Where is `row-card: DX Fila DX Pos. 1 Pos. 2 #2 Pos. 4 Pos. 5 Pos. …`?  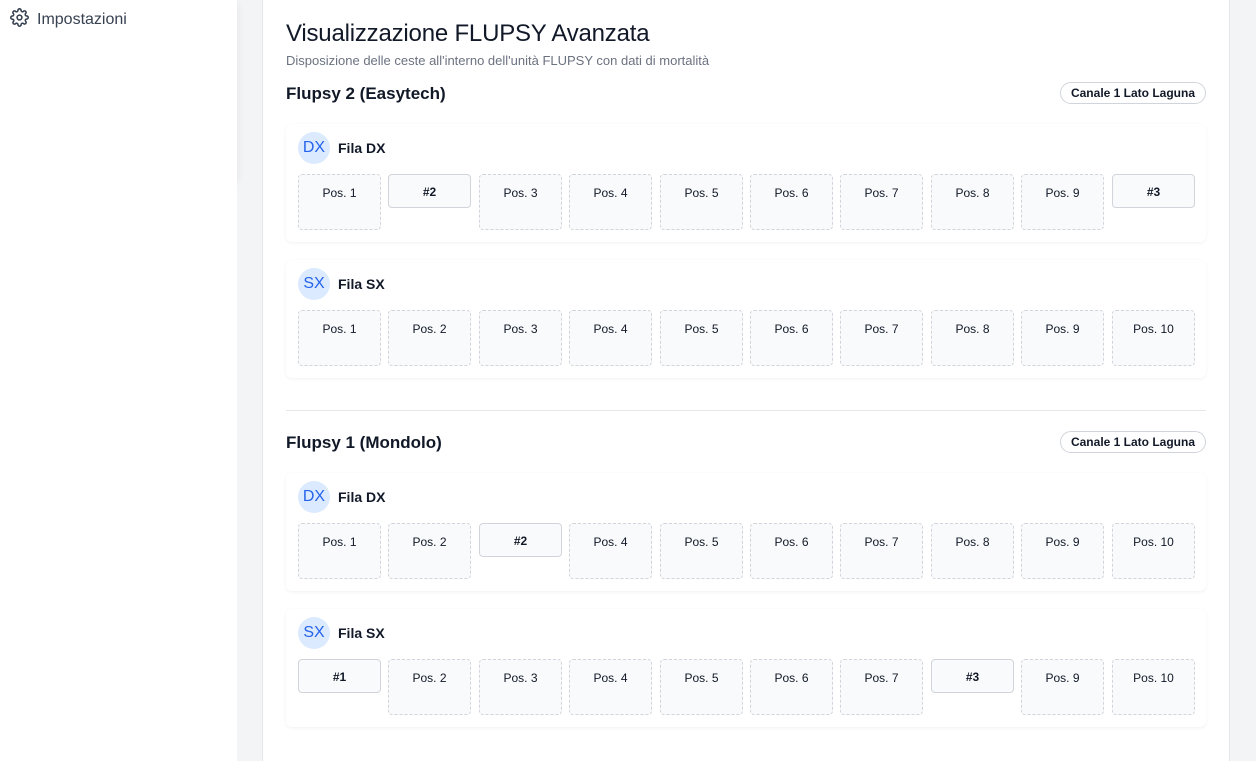 row-card: DX Fila DX Pos. 1 Pos. 2 #2 Pos. 4 Pos. 5 Pos. … is located at coordinates (746, 532).